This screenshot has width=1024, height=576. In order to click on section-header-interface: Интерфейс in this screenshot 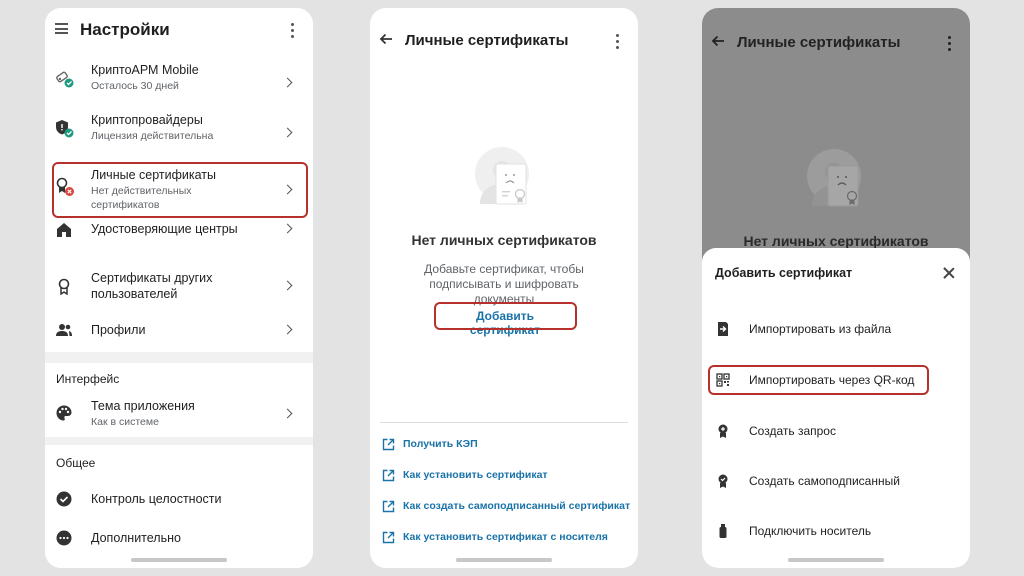, I will do `click(88, 379)`.